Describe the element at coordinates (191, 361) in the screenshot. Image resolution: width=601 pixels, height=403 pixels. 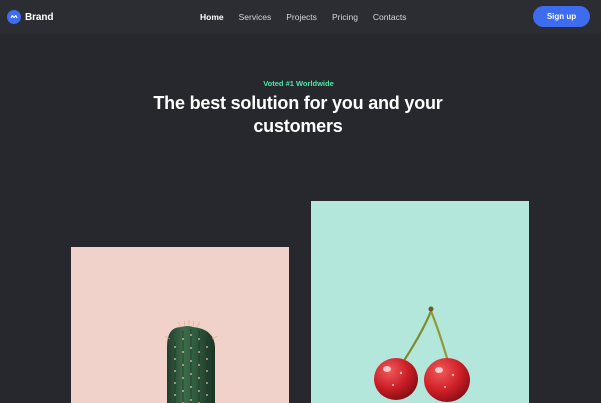
I see `cactus-image` at that location.